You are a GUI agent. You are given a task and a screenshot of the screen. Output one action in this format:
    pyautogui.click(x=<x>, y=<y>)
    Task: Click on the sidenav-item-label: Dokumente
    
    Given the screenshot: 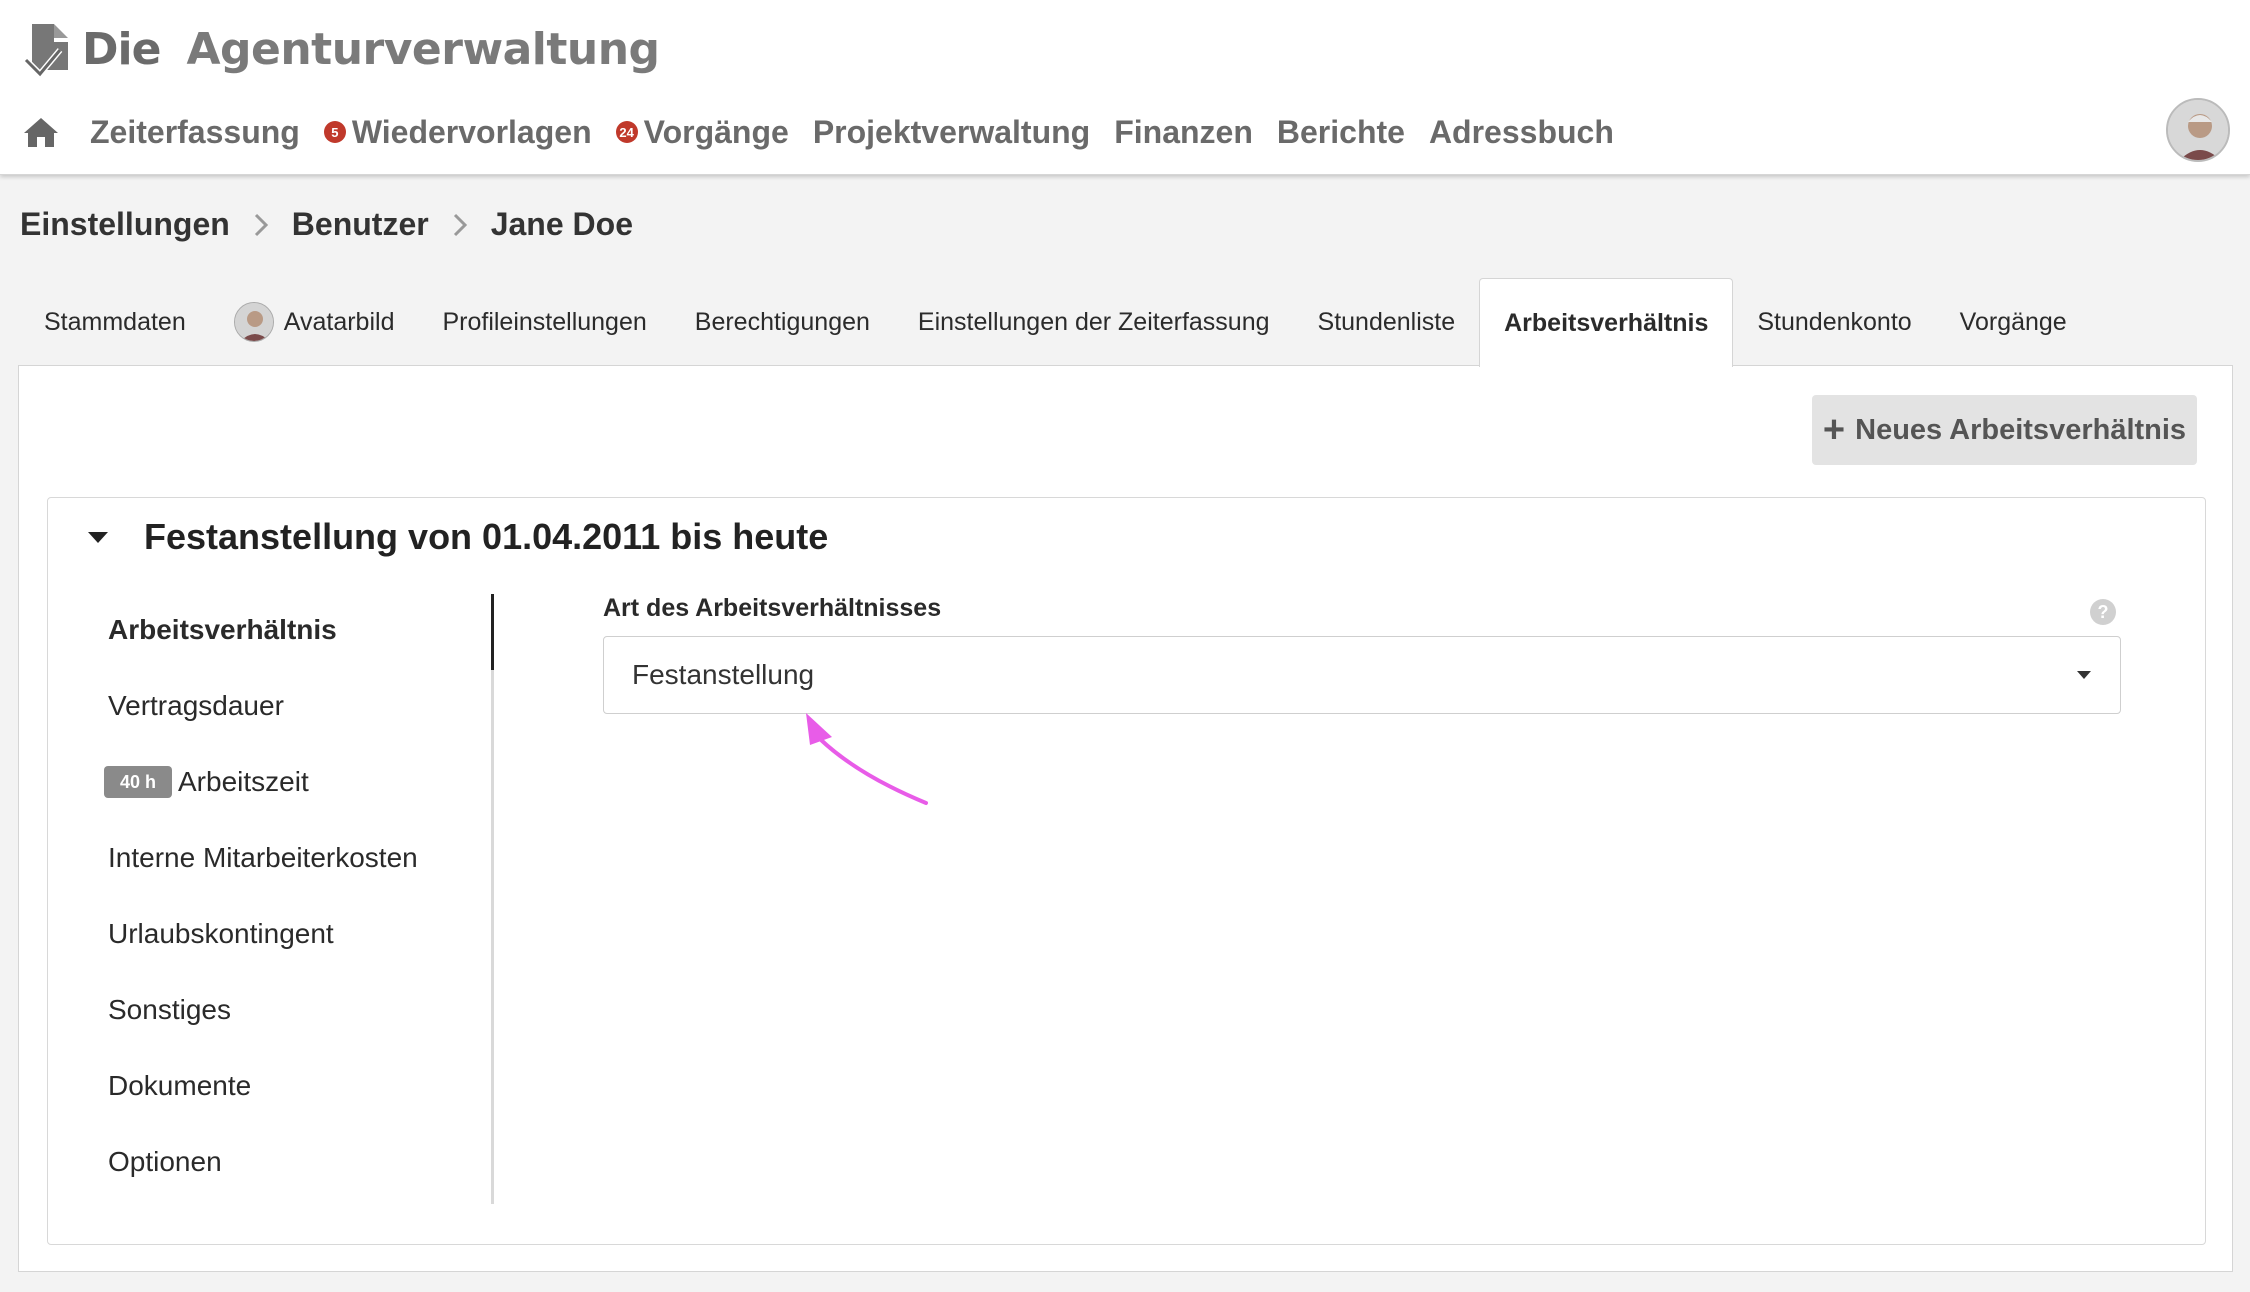 What is the action you would take?
    pyautogui.click(x=180, y=1085)
    